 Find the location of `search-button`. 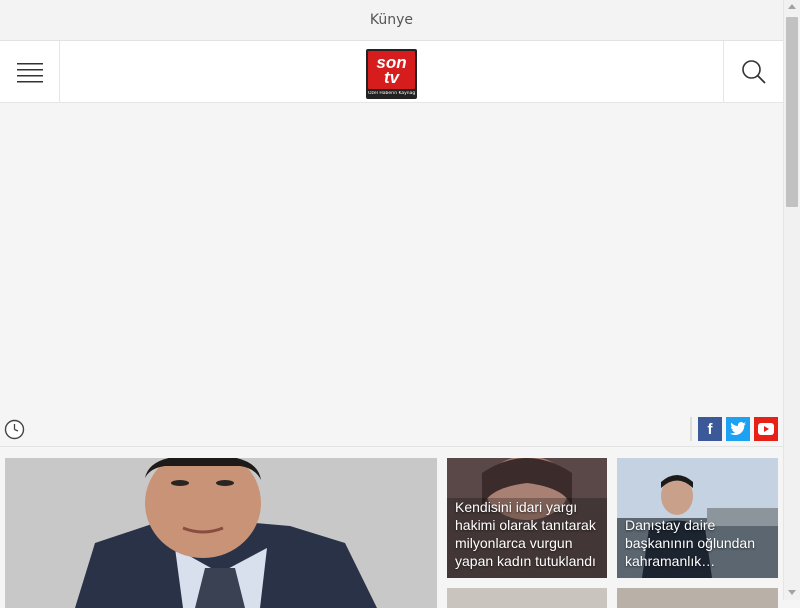

search-button is located at coordinates (753, 71).